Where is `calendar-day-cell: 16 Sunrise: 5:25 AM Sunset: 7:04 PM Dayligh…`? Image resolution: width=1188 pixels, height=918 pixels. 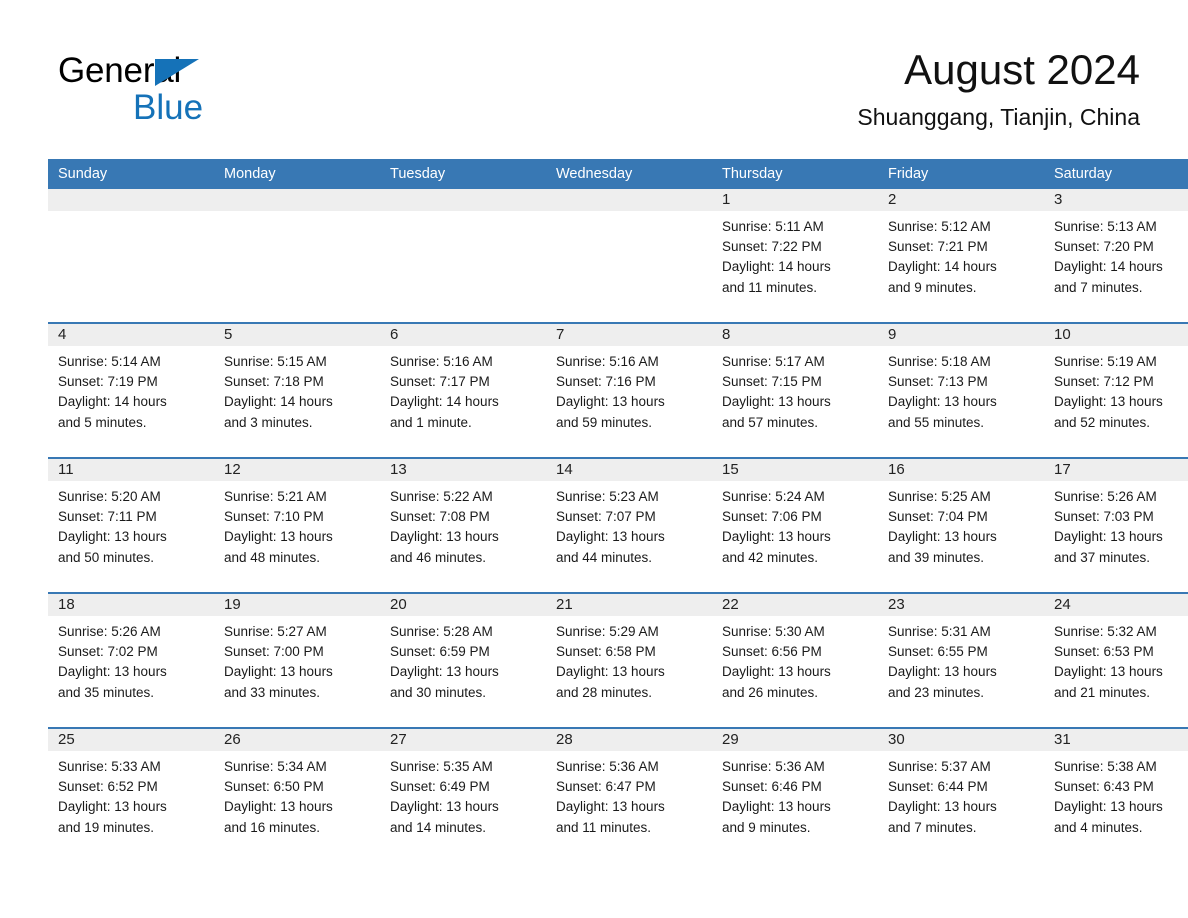 calendar-day-cell: 16 Sunrise: 5:25 AM Sunset: 7:04 PM Dayligh… is located at coordinates (961, 525).